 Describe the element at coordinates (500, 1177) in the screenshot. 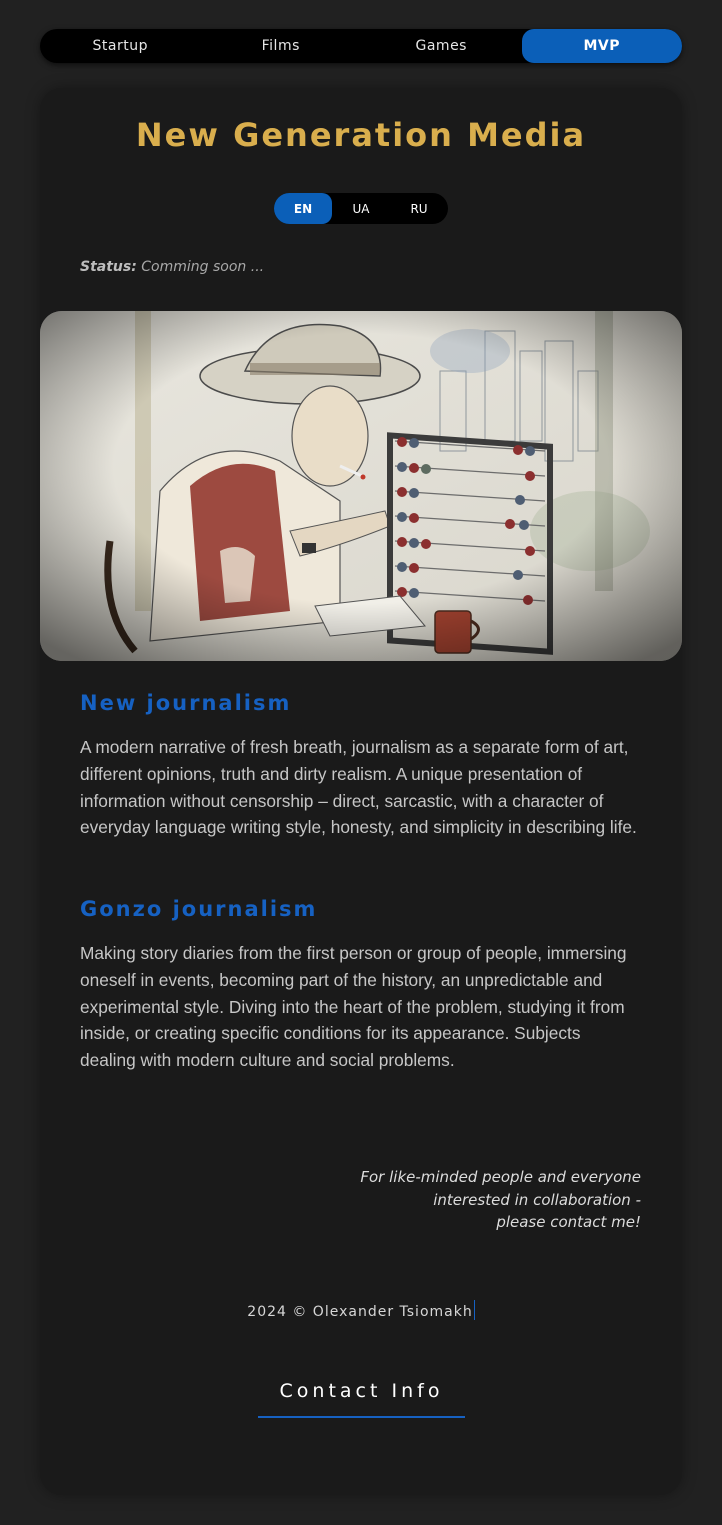

I see `collaboration-line-1: For like-minded people and everyone` at that location.